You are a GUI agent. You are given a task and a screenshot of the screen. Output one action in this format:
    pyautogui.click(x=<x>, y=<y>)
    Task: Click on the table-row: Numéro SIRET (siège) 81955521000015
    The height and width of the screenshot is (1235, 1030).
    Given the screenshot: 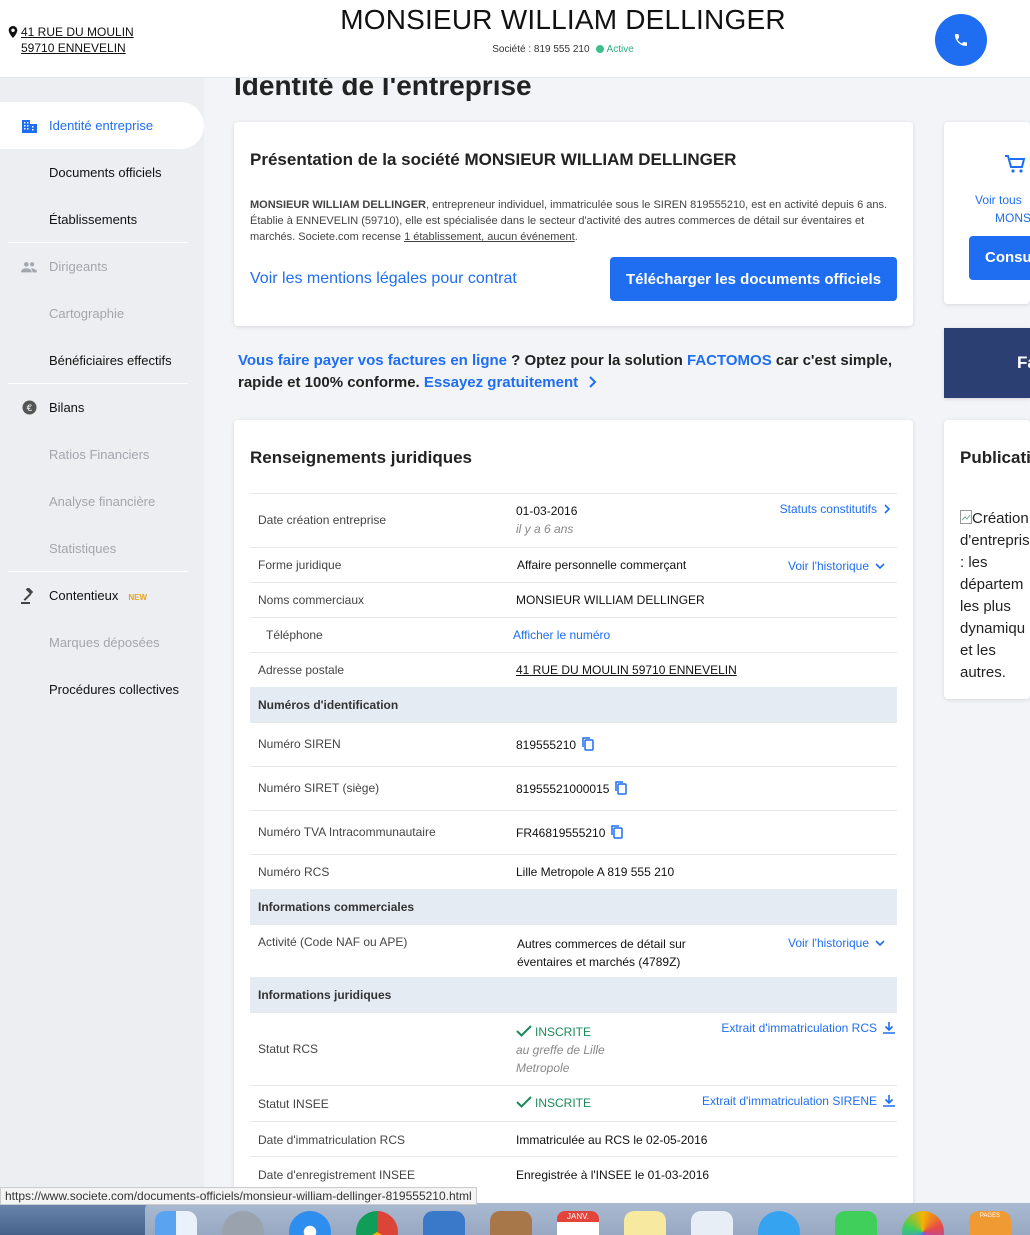 What is the action you would take?
    pyautogui.click(x=573, y=788)
    